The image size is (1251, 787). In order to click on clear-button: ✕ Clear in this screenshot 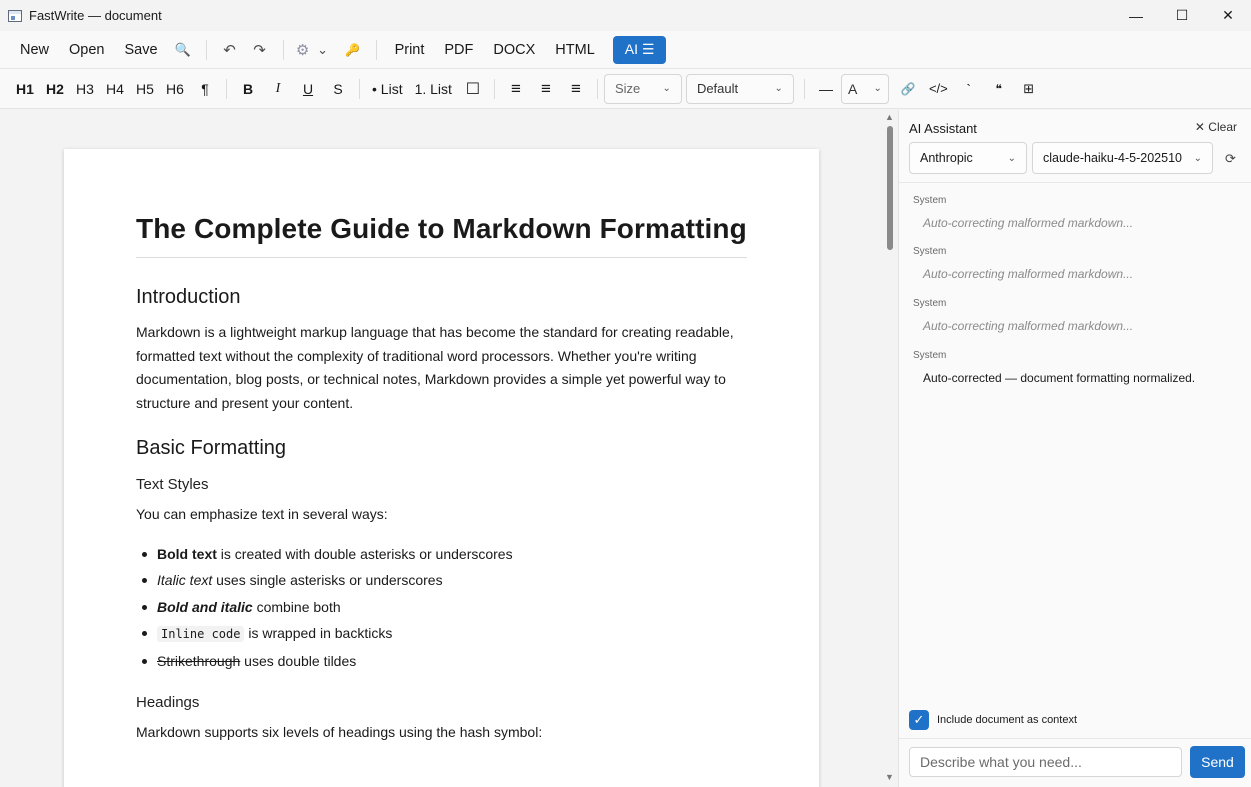, I will do `click(1216, 127)`.